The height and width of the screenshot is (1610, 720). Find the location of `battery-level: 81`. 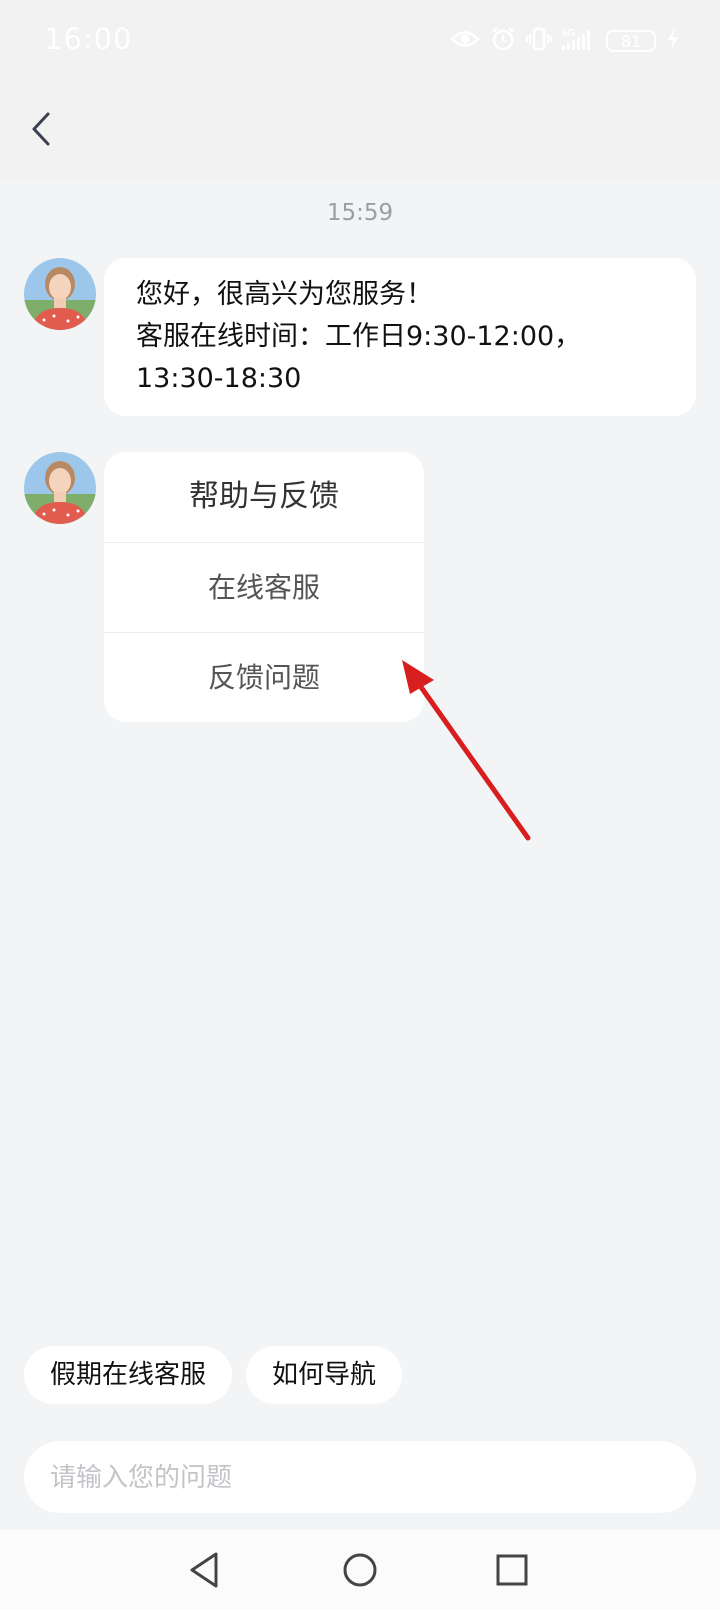

battery-level: 81 is located at coordinates (631, 41).